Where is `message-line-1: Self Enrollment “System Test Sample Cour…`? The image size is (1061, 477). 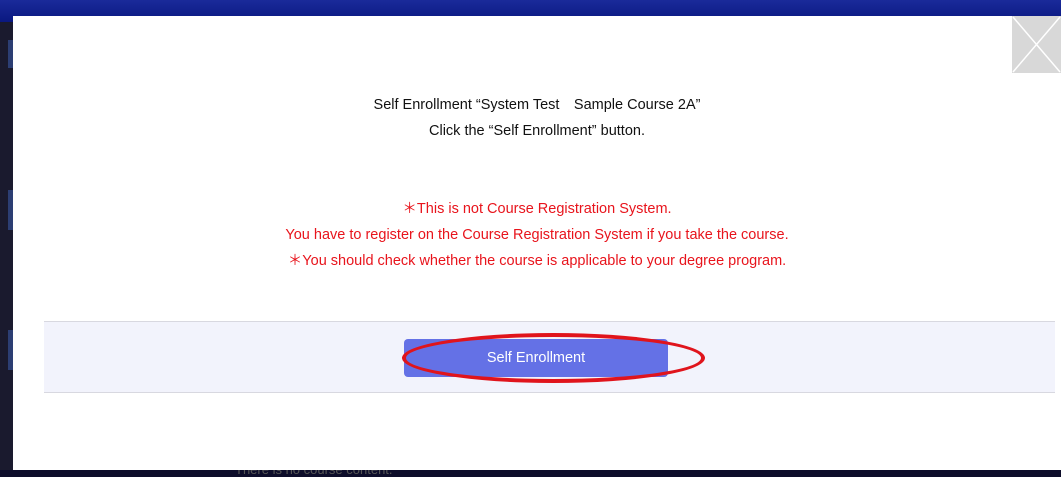 message-line-1: Self Enrollment “System Test Sample Cour… is located at coordinates (537, 105).